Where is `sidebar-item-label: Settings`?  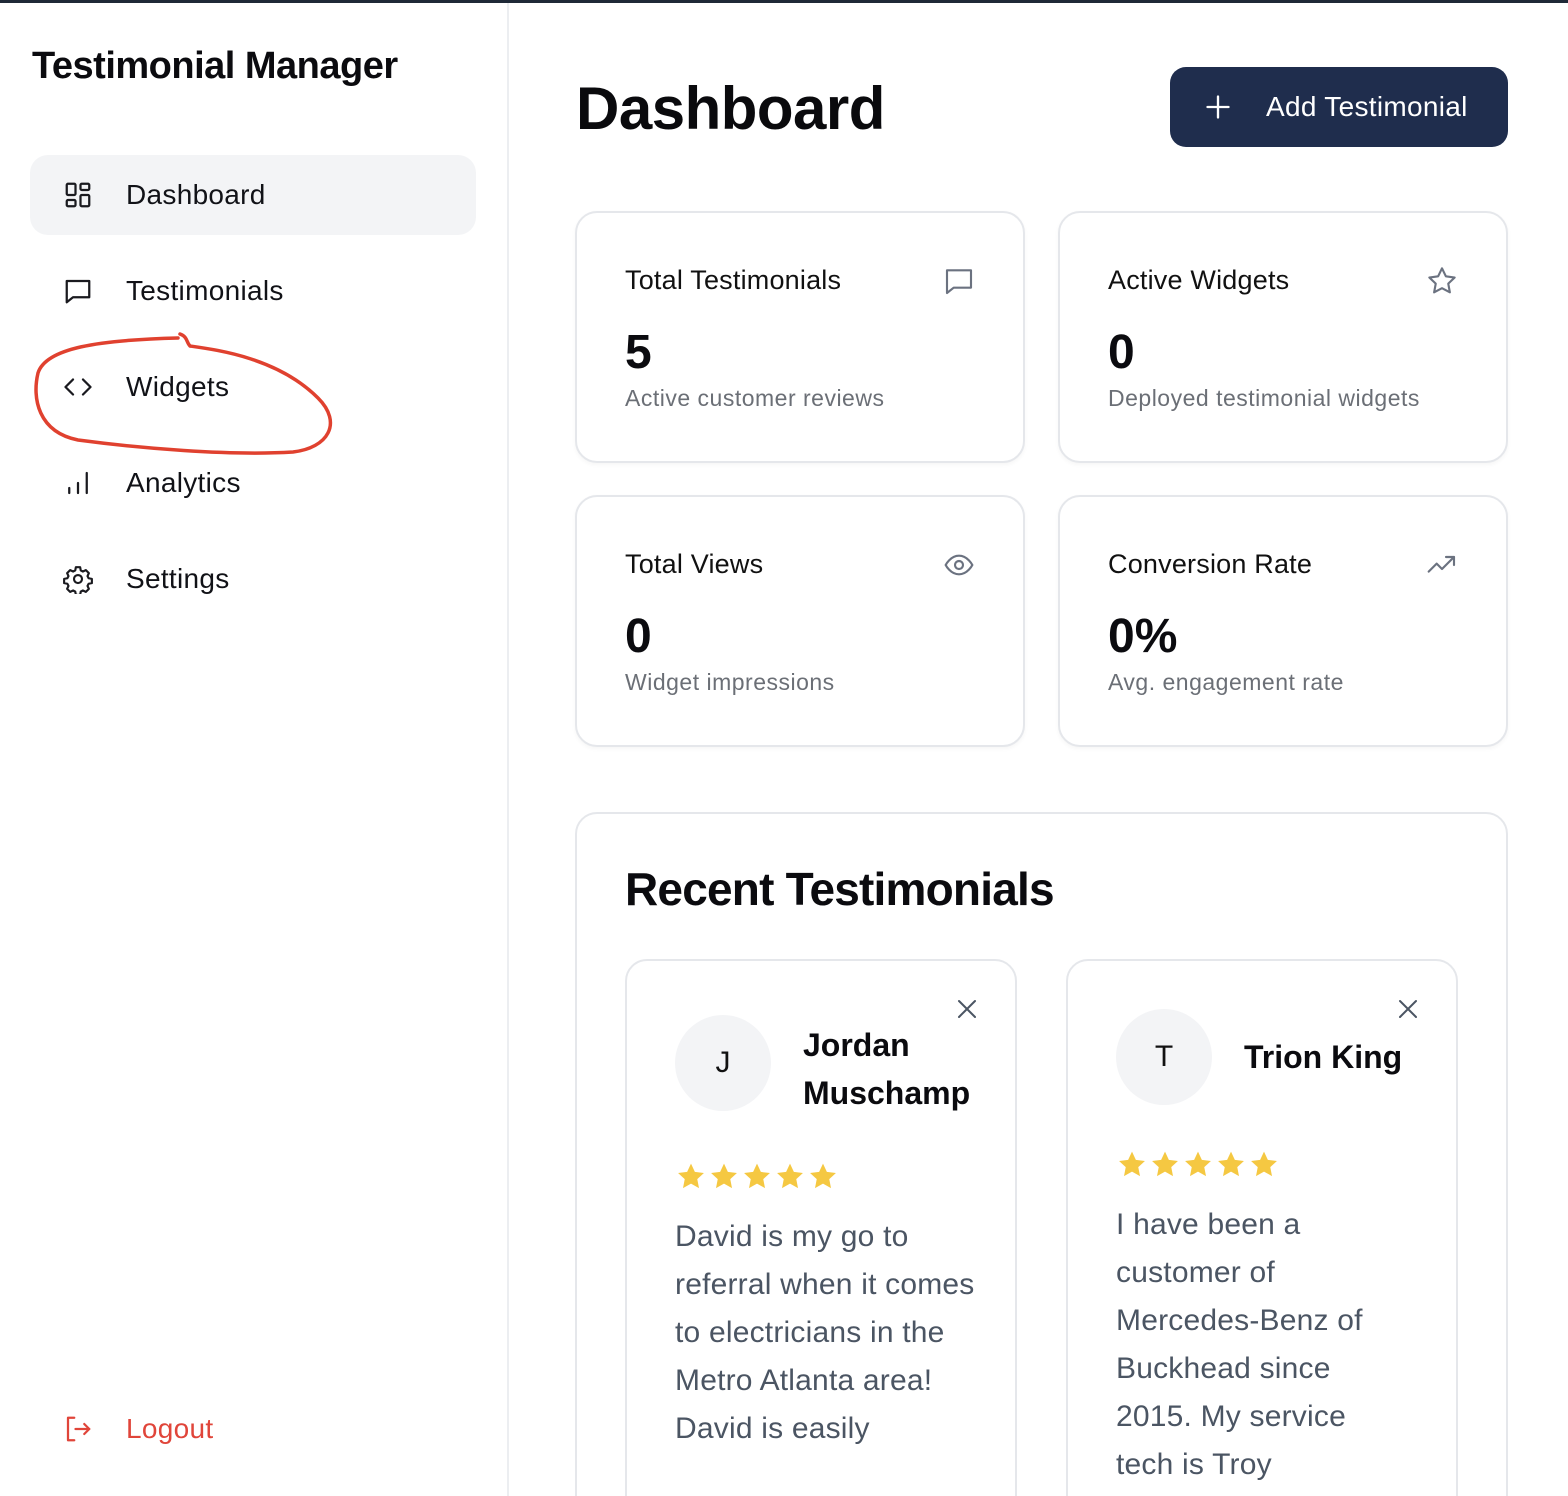 sidebar-item-label: Settings is located at coordinates (178, 578).